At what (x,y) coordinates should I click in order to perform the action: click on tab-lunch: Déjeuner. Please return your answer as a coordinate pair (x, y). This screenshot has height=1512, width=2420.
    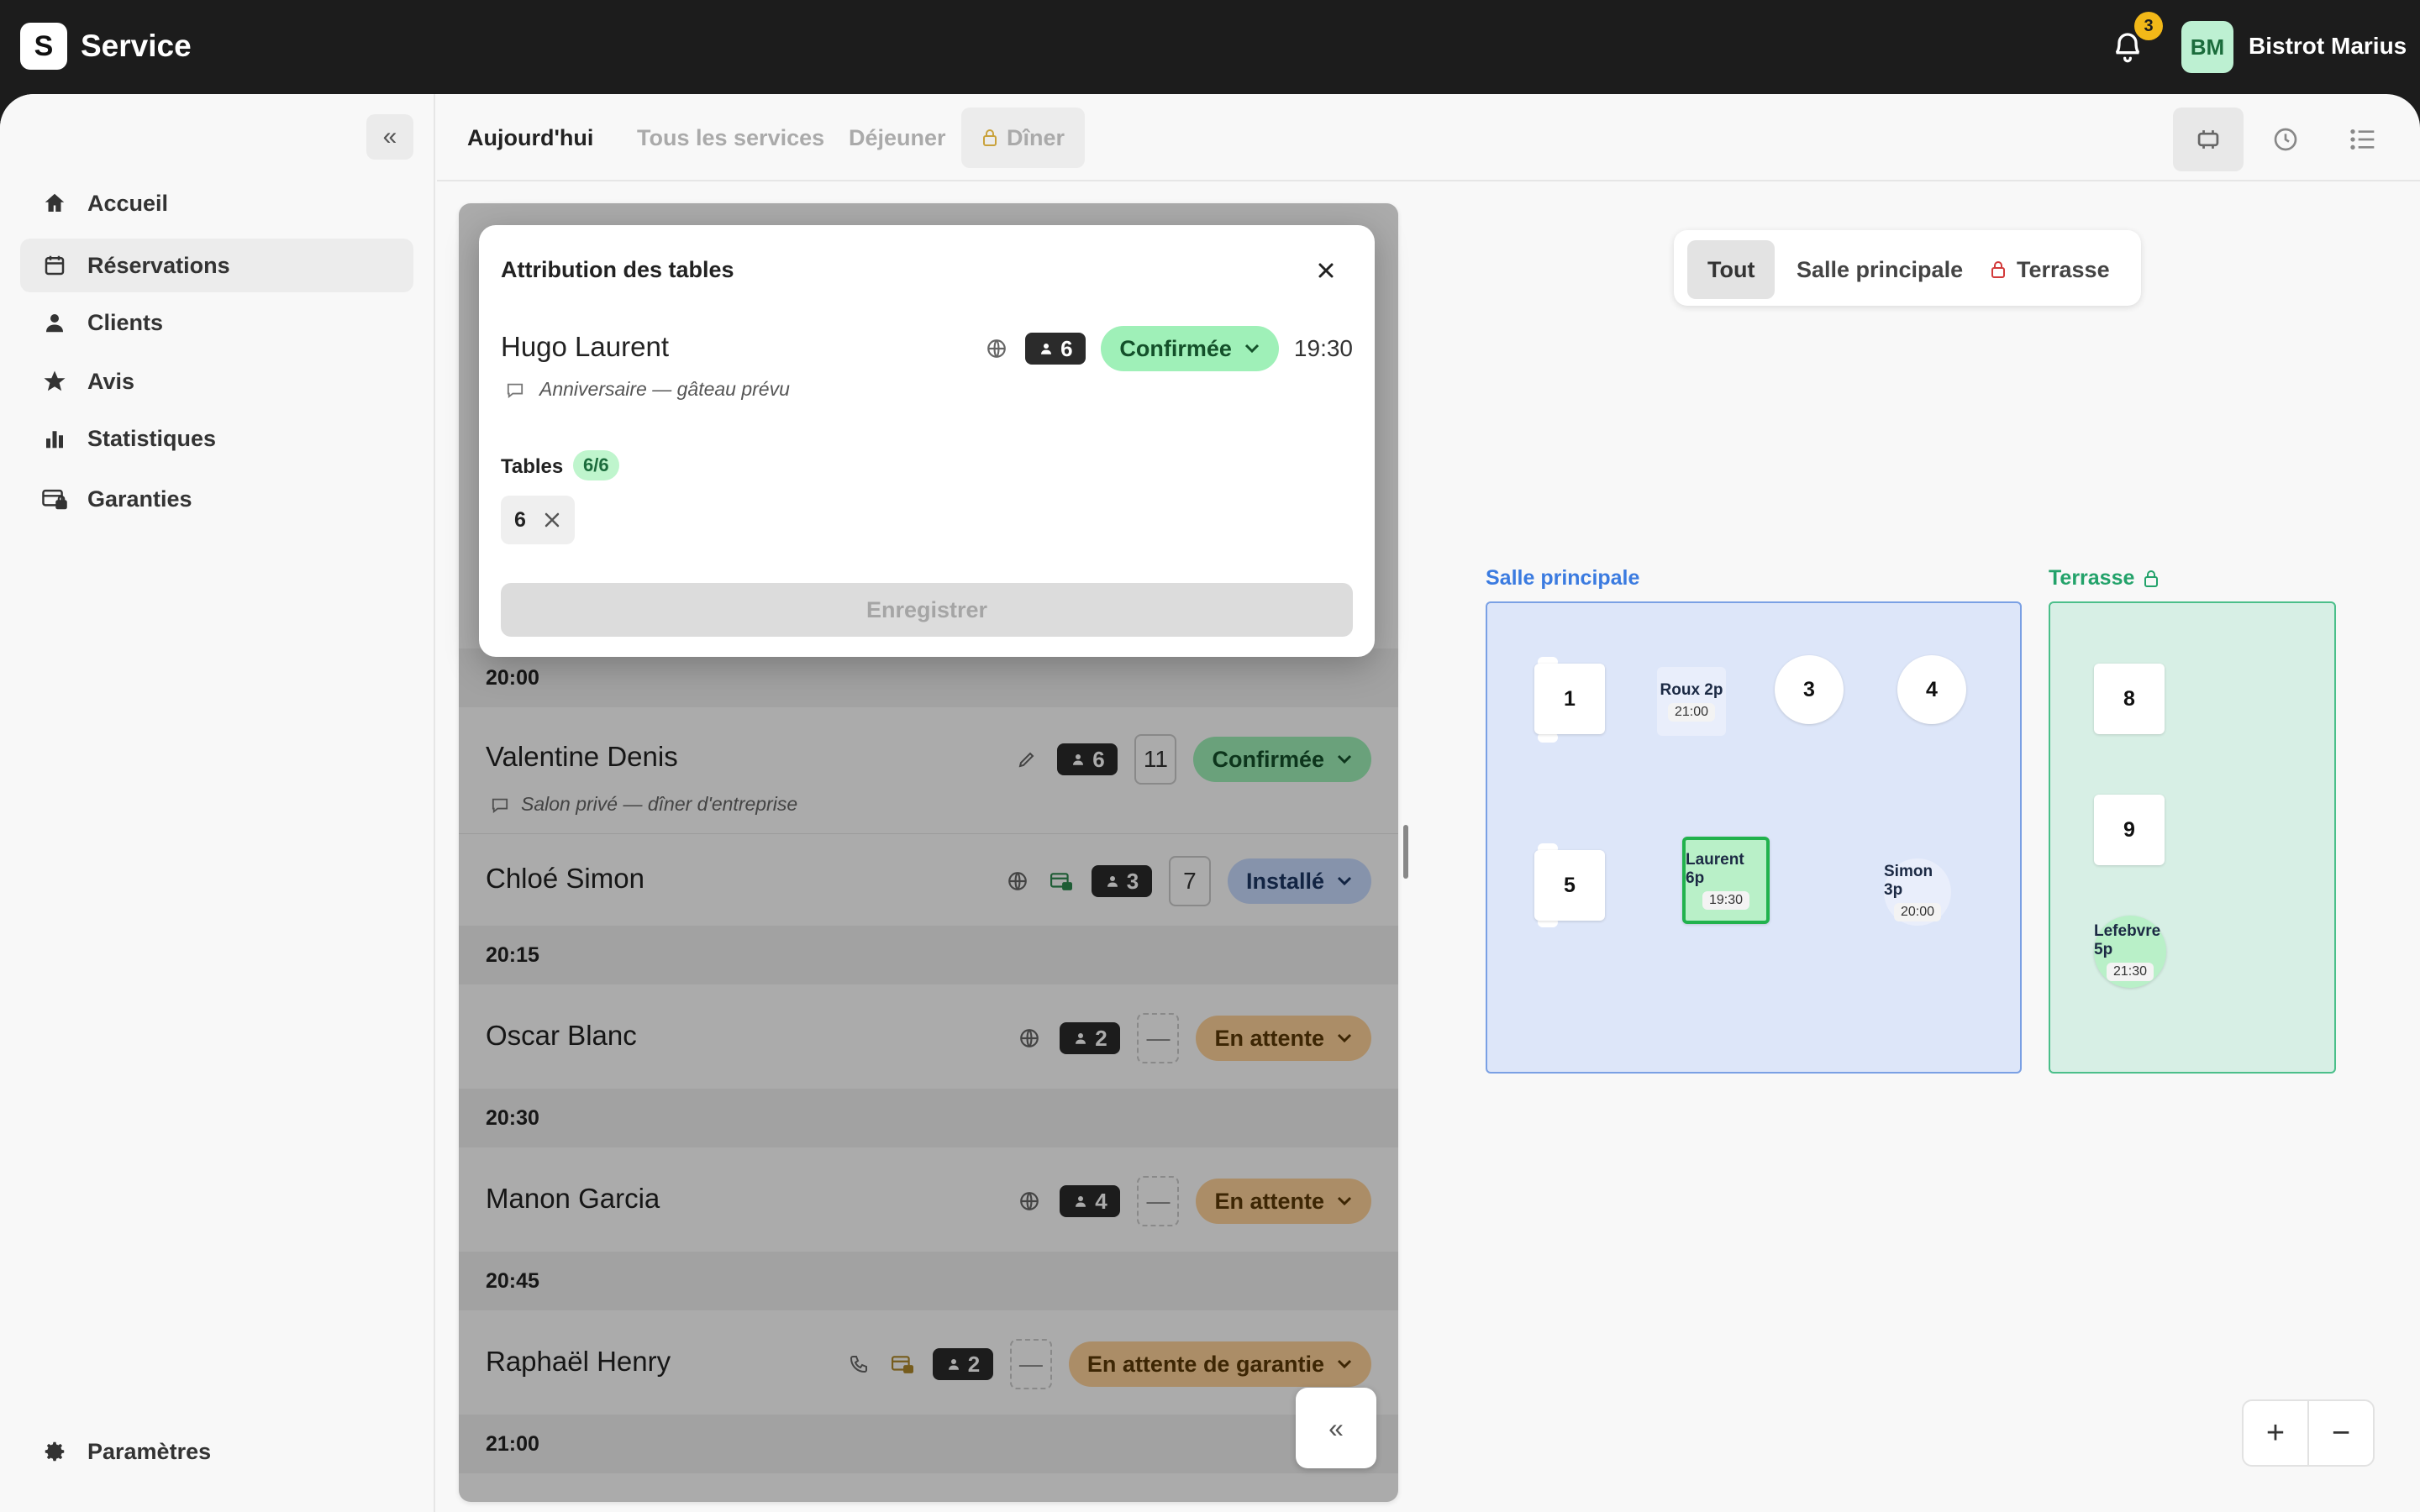
    Looking at the image, I should click on (898, 138).